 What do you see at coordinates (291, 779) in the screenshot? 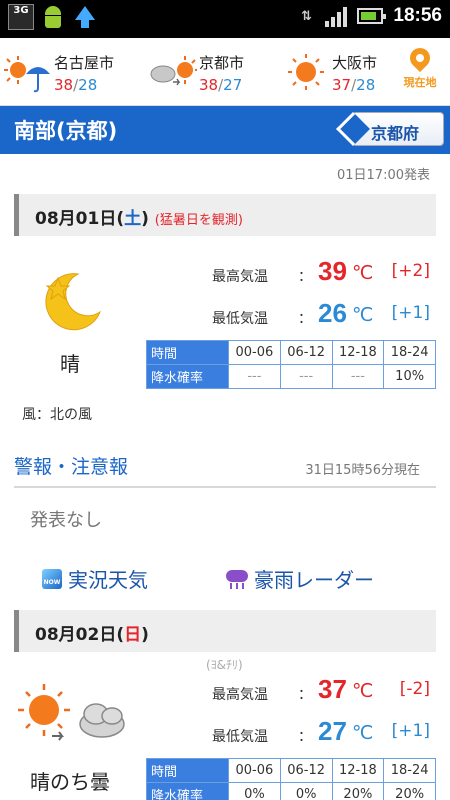
I see `day2-rain-table: 時間 00-06 06-12 12-18 18-24 降水確率 0% 0% 20% 20%` at bounding box center [291, 779].